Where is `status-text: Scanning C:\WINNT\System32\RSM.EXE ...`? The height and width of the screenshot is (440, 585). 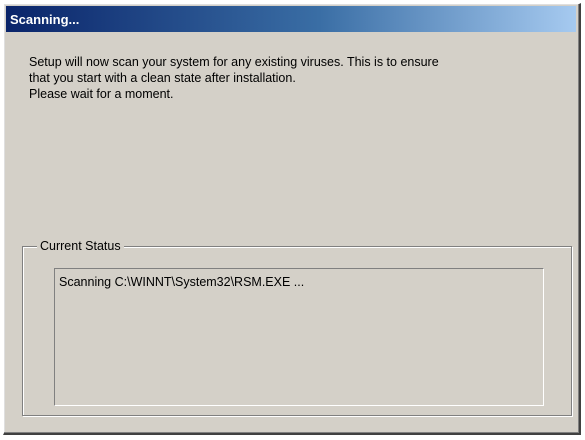
status-text: Scanning C:\WINNT\System32\RSM.EXE ... is located at coordinates (182, 282).